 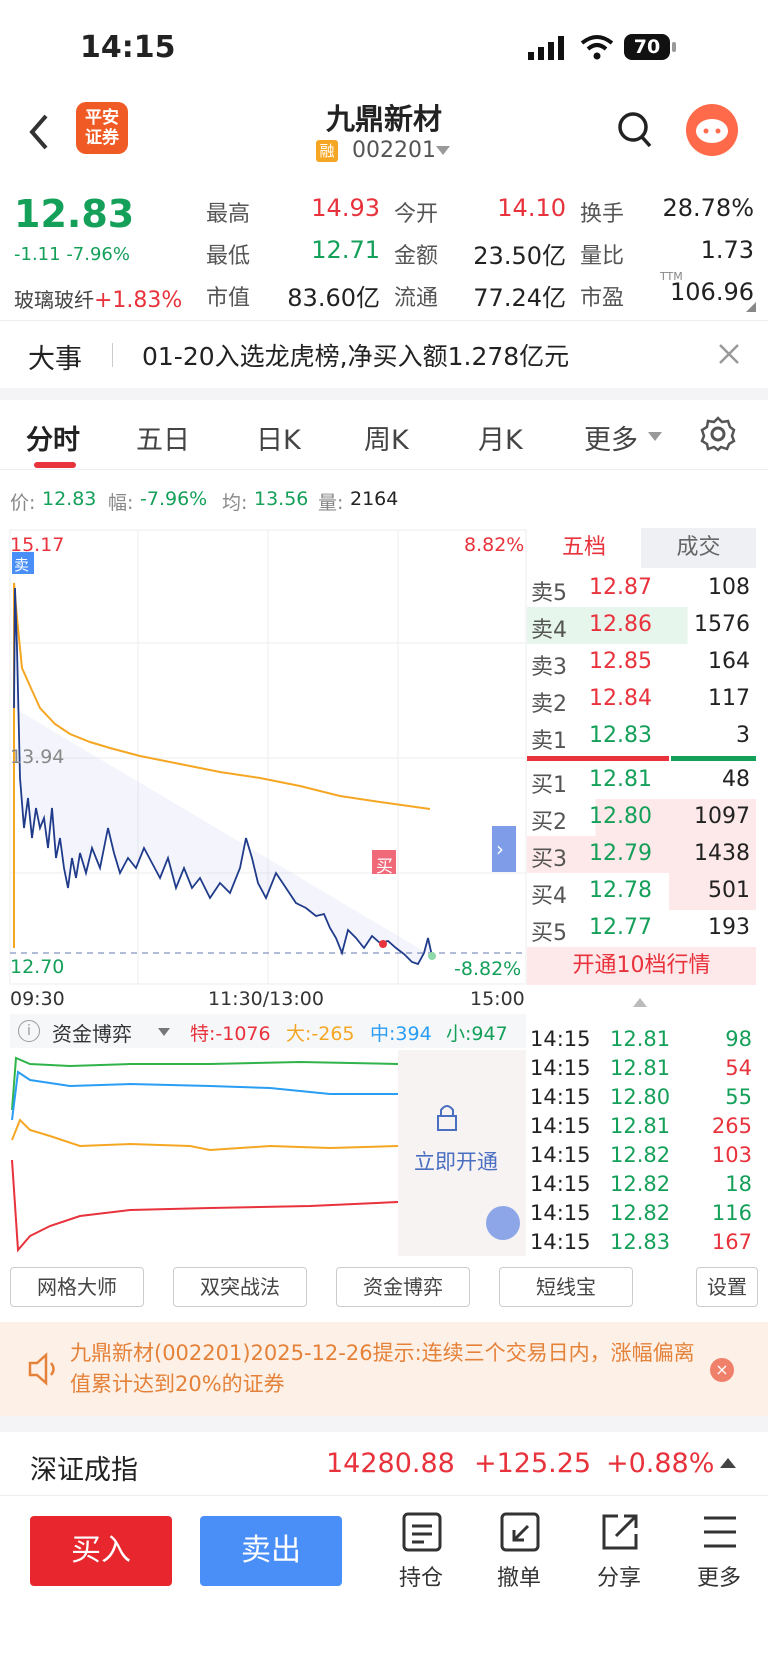 What do you see at coordinates (163, 437) in the screenshot?
I see `tab-five-day: 五日` at bounding box center [163, 437].